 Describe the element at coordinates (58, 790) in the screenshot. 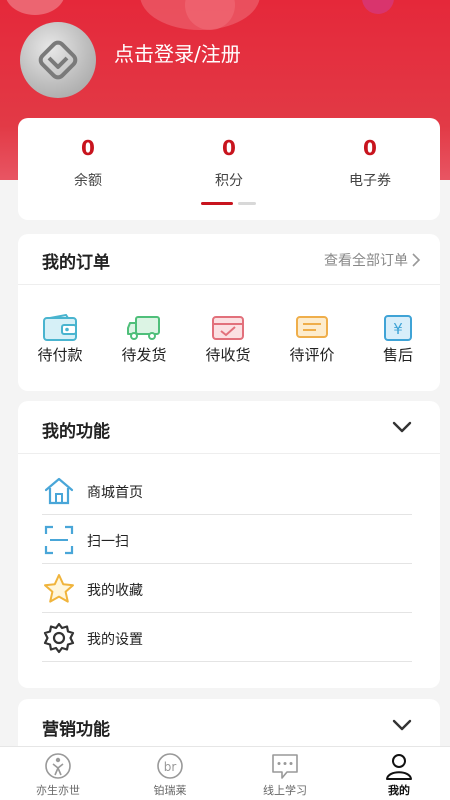

I see `tab-yishengyishi-label: 亦生亦世` at that location.